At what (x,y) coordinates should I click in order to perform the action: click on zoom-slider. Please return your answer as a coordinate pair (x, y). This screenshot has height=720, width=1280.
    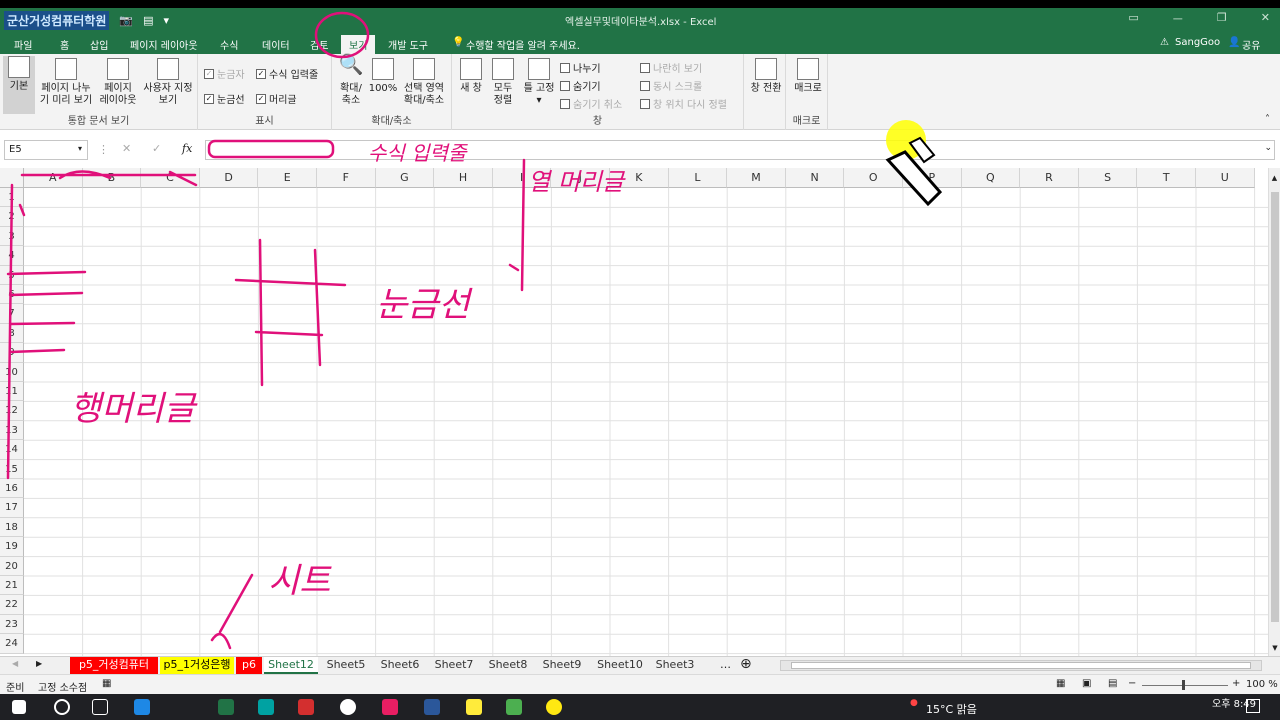
    Looking at the image, I should click on (1185, 685).